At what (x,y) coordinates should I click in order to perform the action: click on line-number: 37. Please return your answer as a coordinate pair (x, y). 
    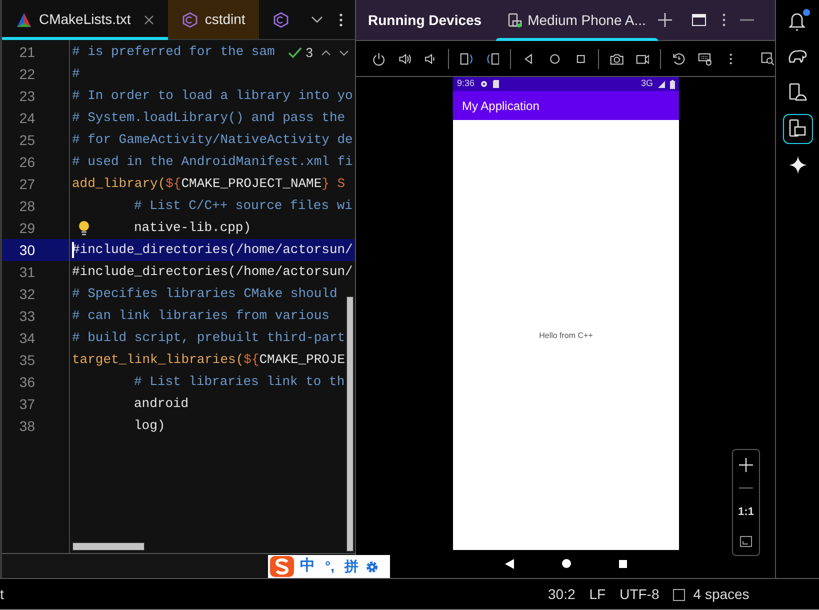
    Looking at the image, I should click on (26, 404).